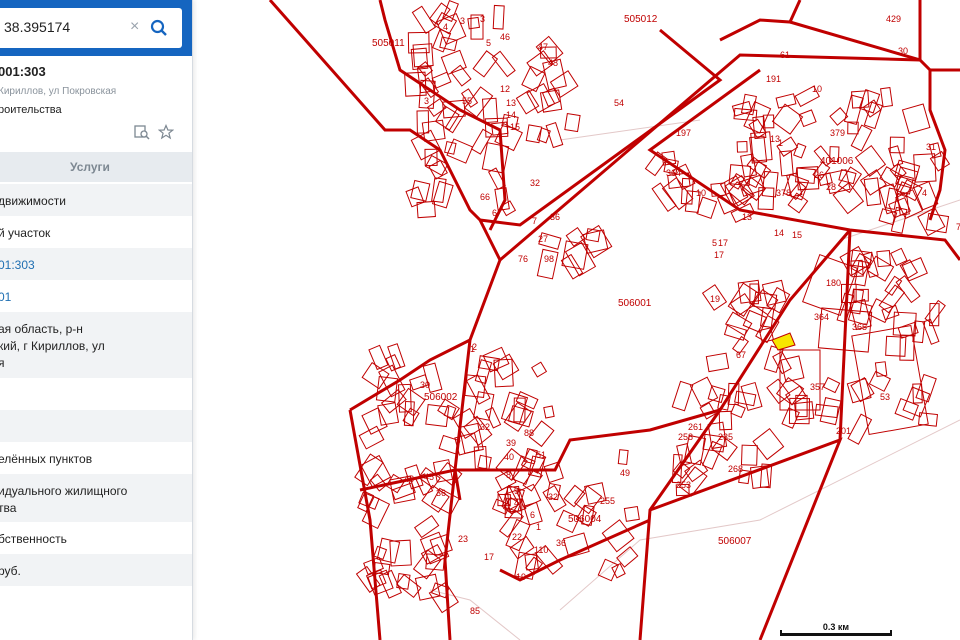  I want to click on parcel-label: 27, so click(543, 239).